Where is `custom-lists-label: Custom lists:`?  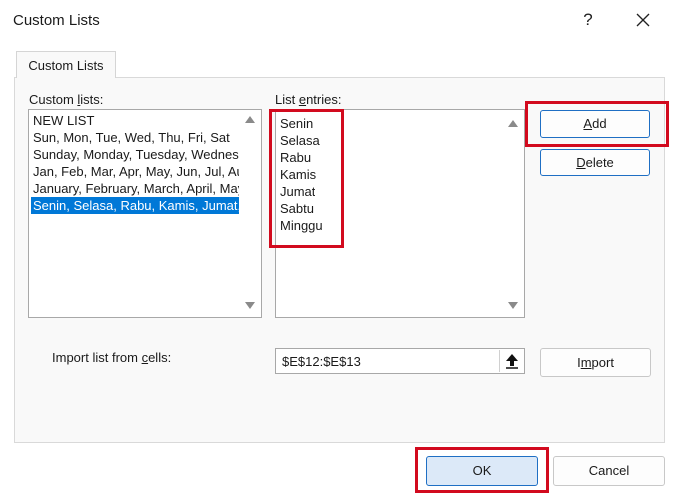 custom-lists-label: Custom lists: is located at coordinates (66, 99).